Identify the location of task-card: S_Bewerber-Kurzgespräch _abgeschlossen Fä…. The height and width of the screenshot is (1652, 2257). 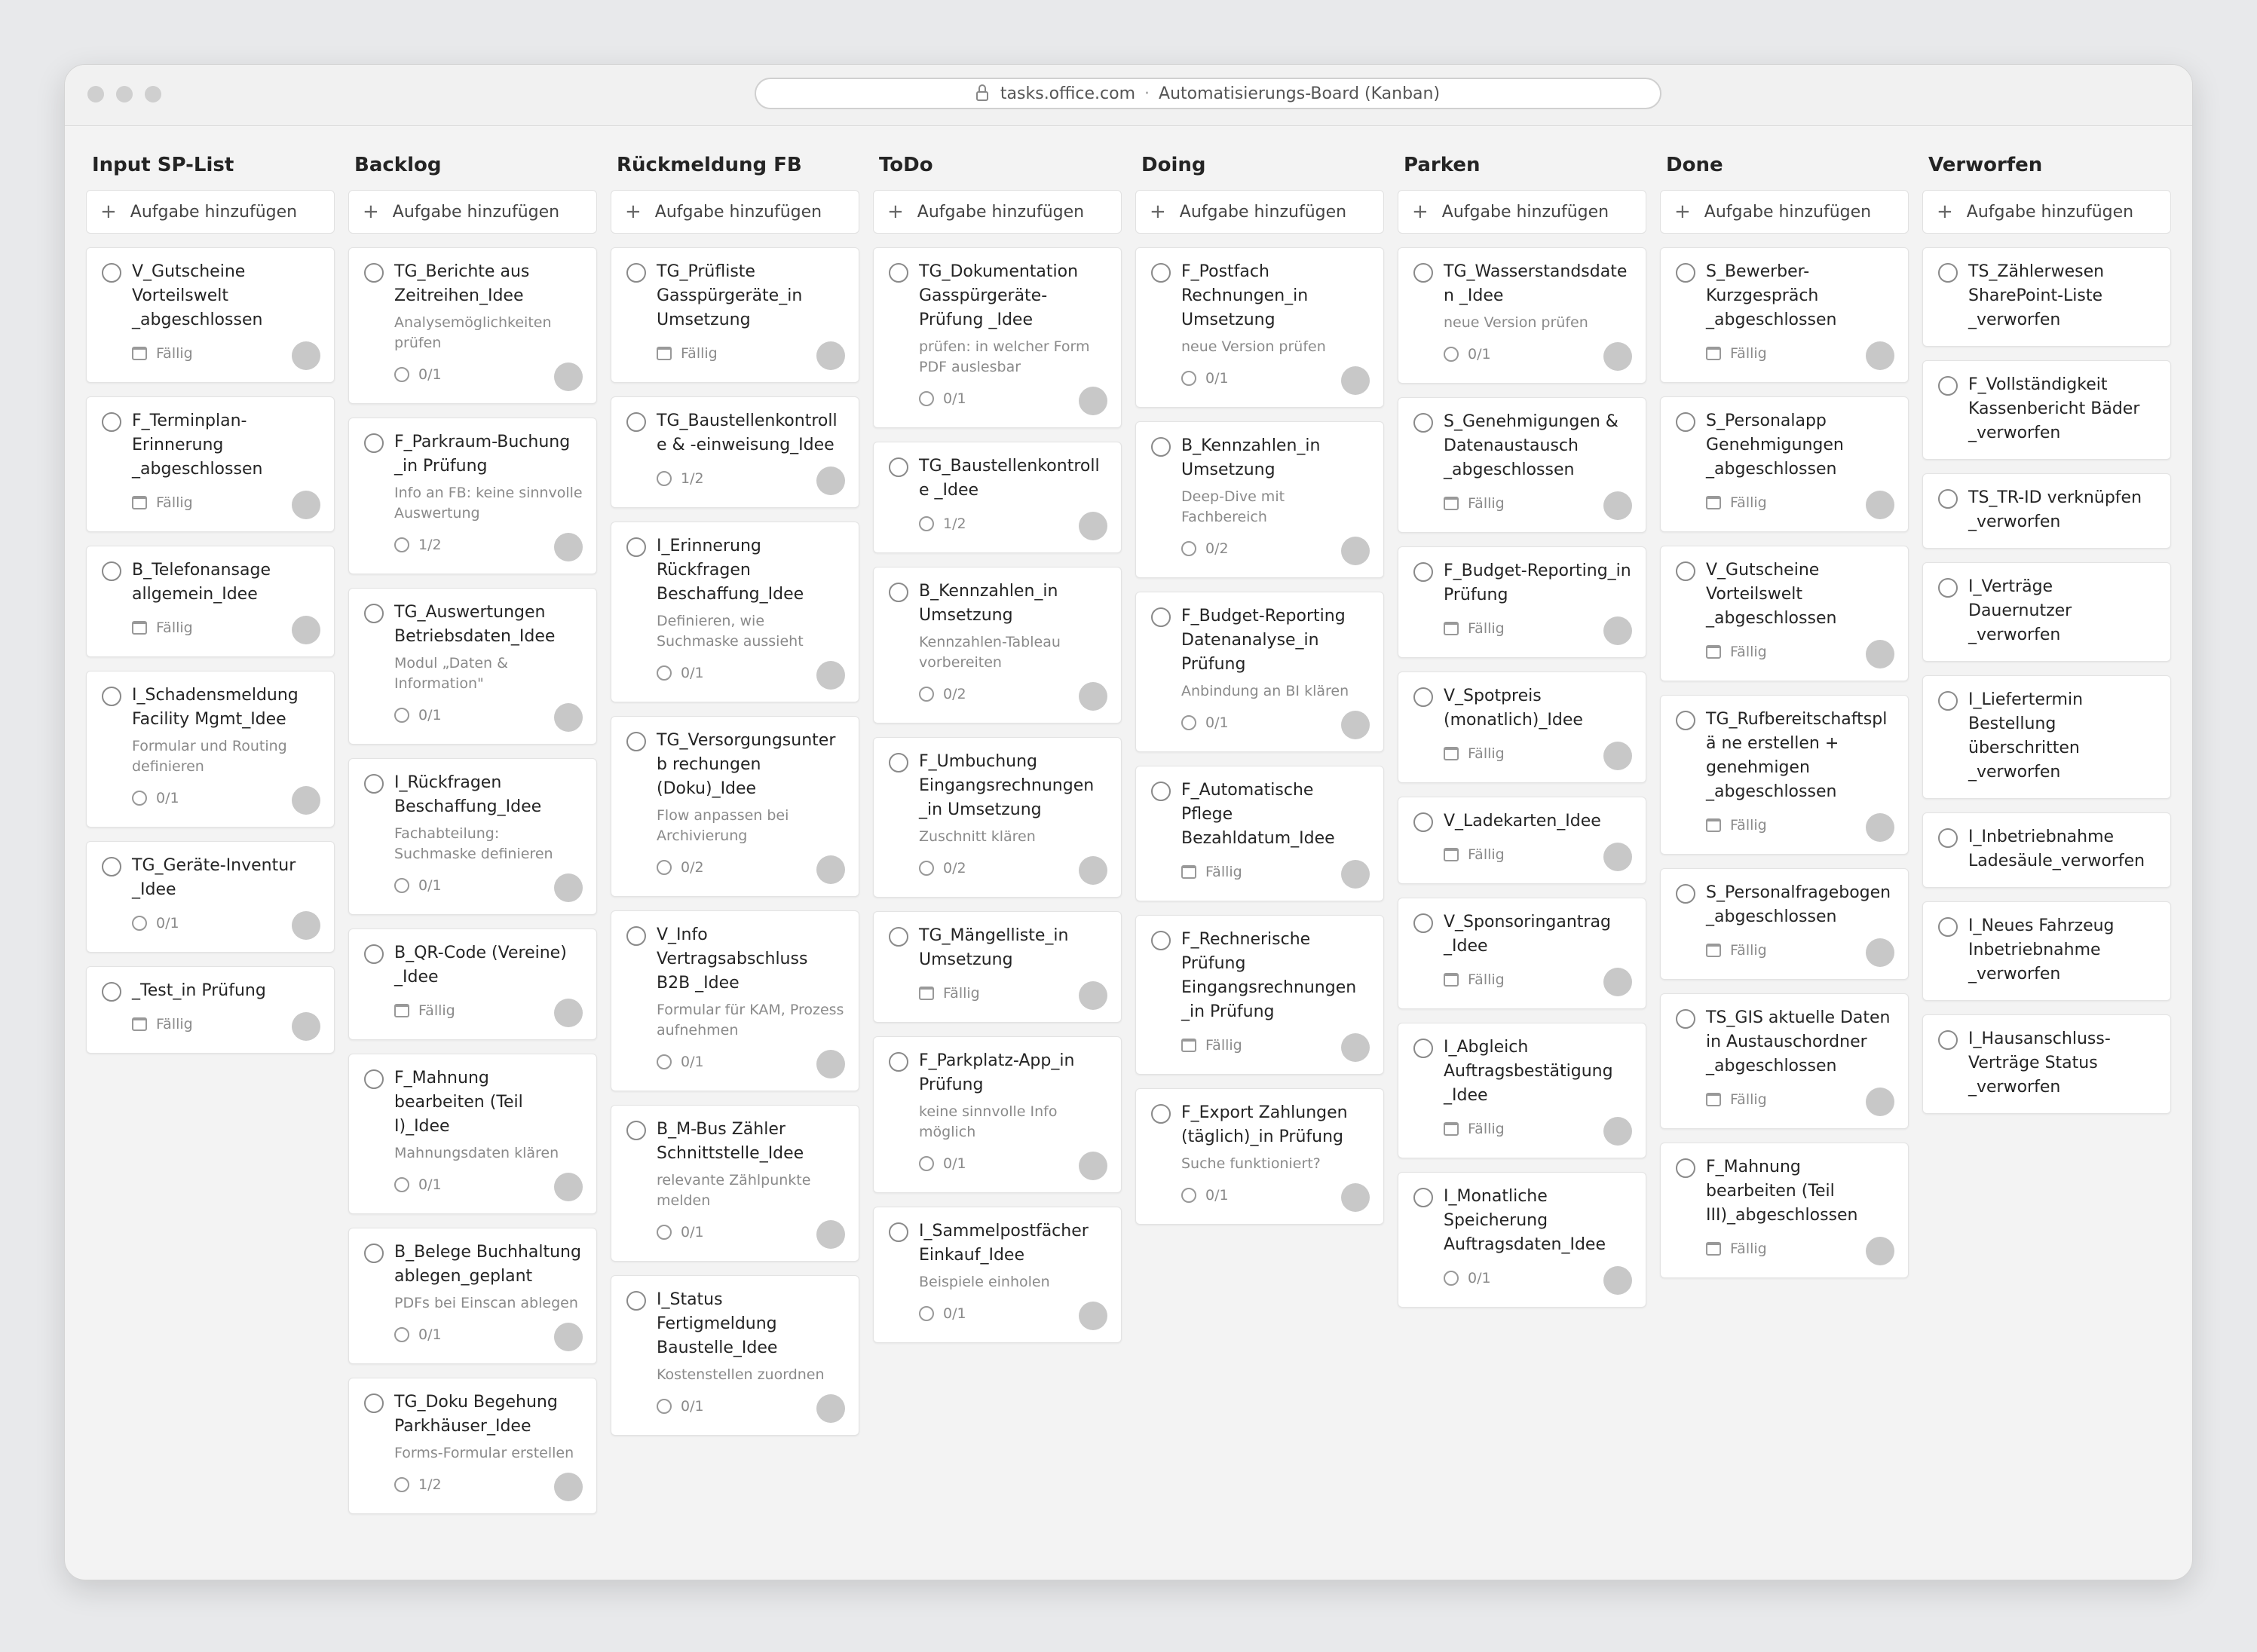
(1784, 315).